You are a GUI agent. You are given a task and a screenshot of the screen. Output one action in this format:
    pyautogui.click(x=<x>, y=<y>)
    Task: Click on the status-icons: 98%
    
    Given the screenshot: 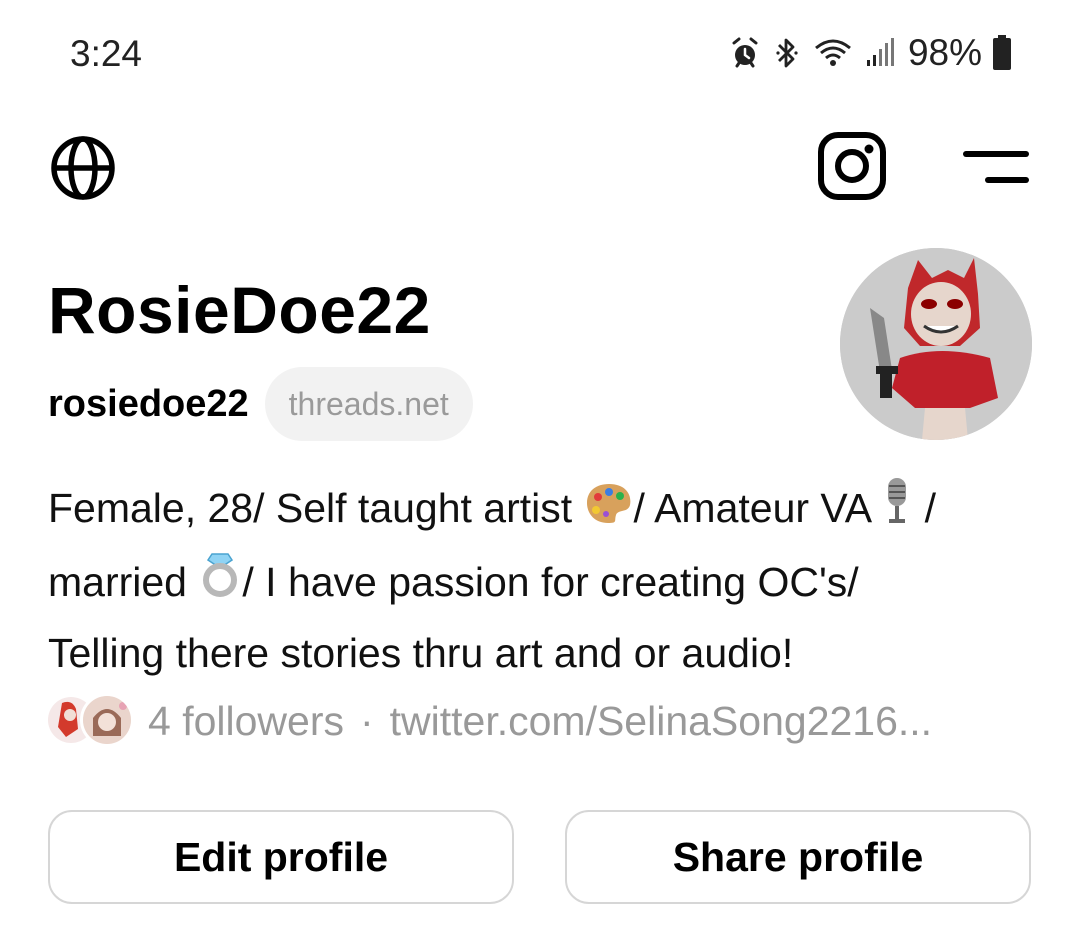 What is the action you would take?
    pyautogui.click(x=871, y=53)
    